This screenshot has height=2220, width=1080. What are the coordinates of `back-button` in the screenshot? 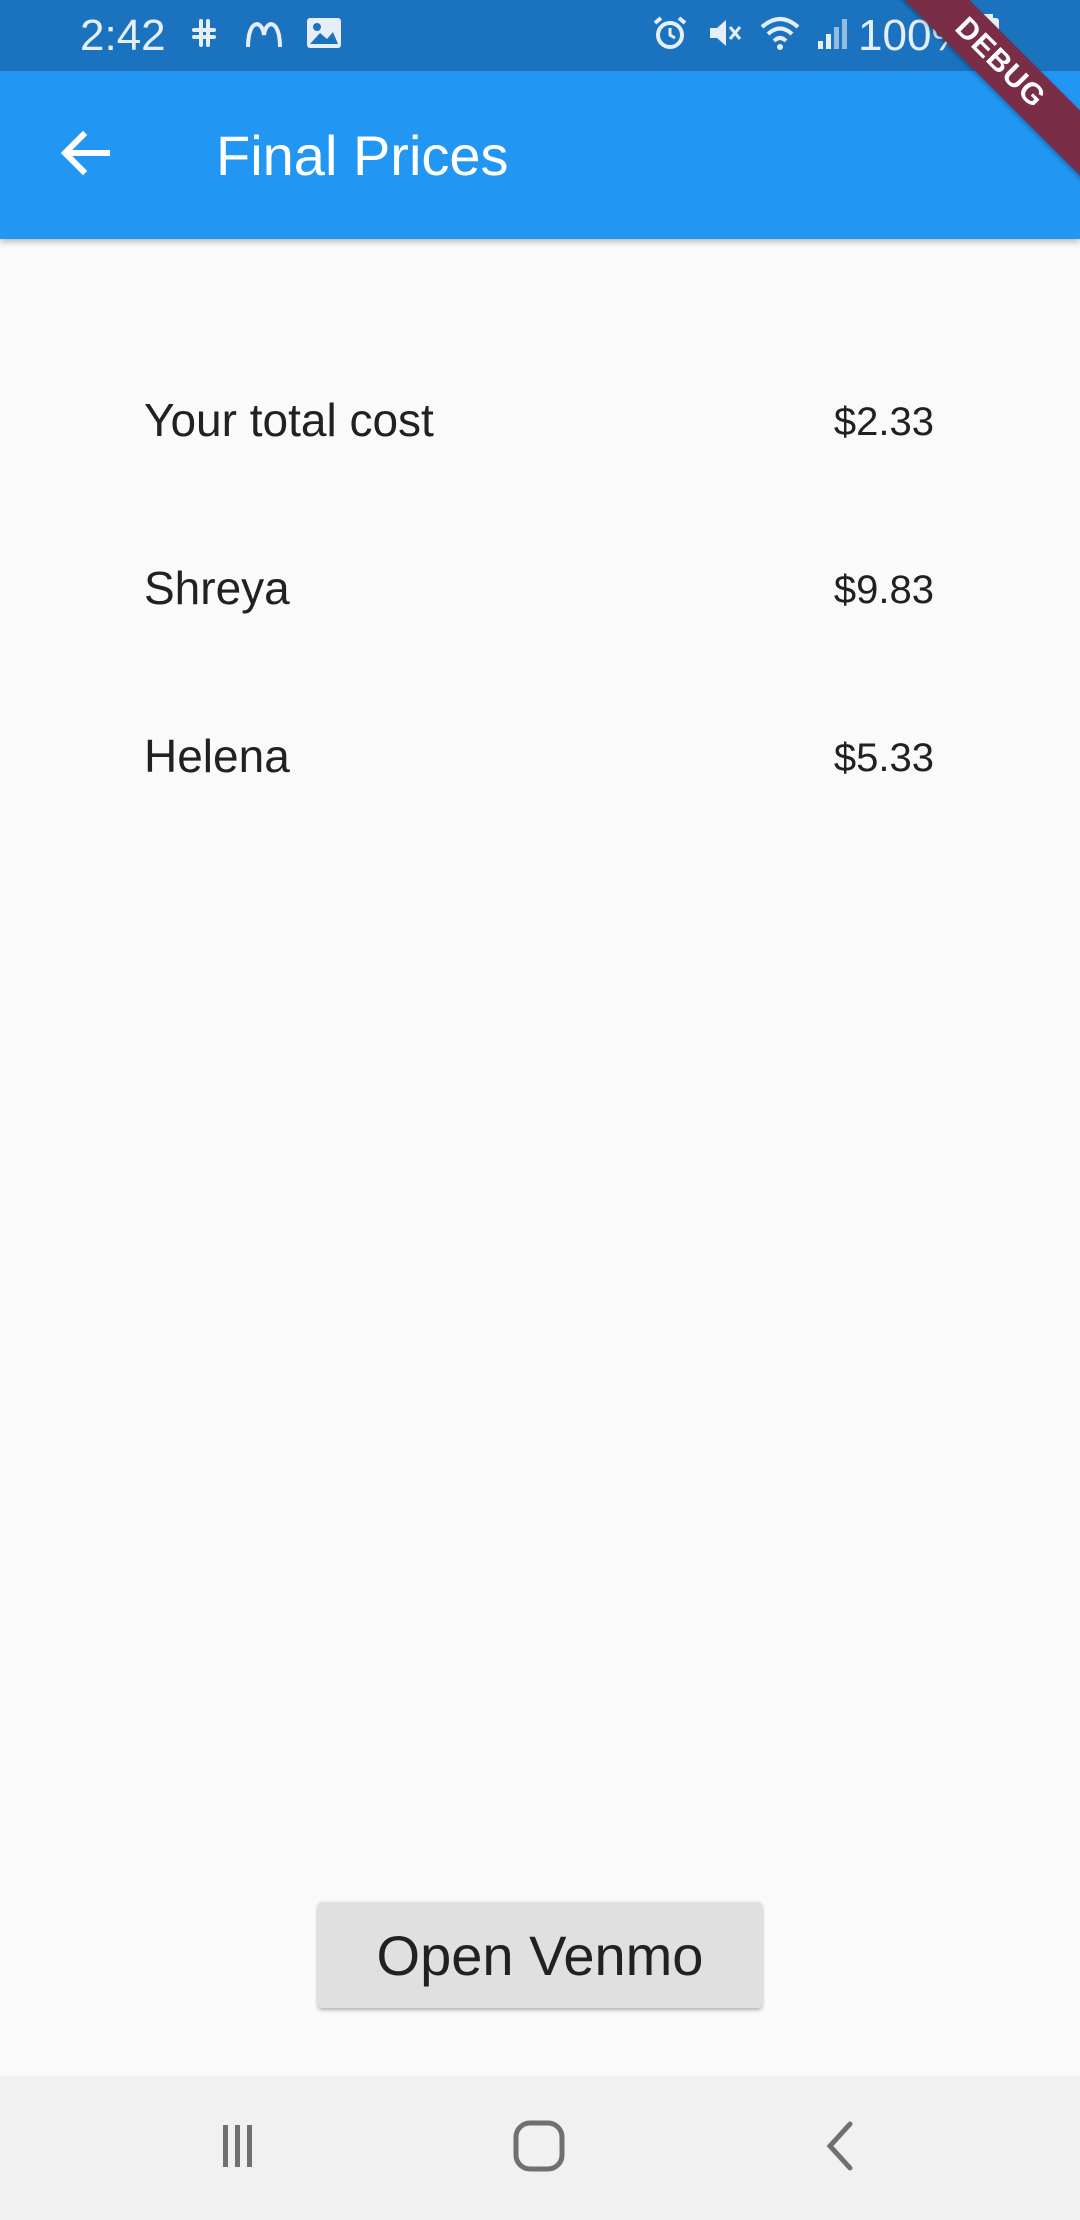 It's located at (85, 155).